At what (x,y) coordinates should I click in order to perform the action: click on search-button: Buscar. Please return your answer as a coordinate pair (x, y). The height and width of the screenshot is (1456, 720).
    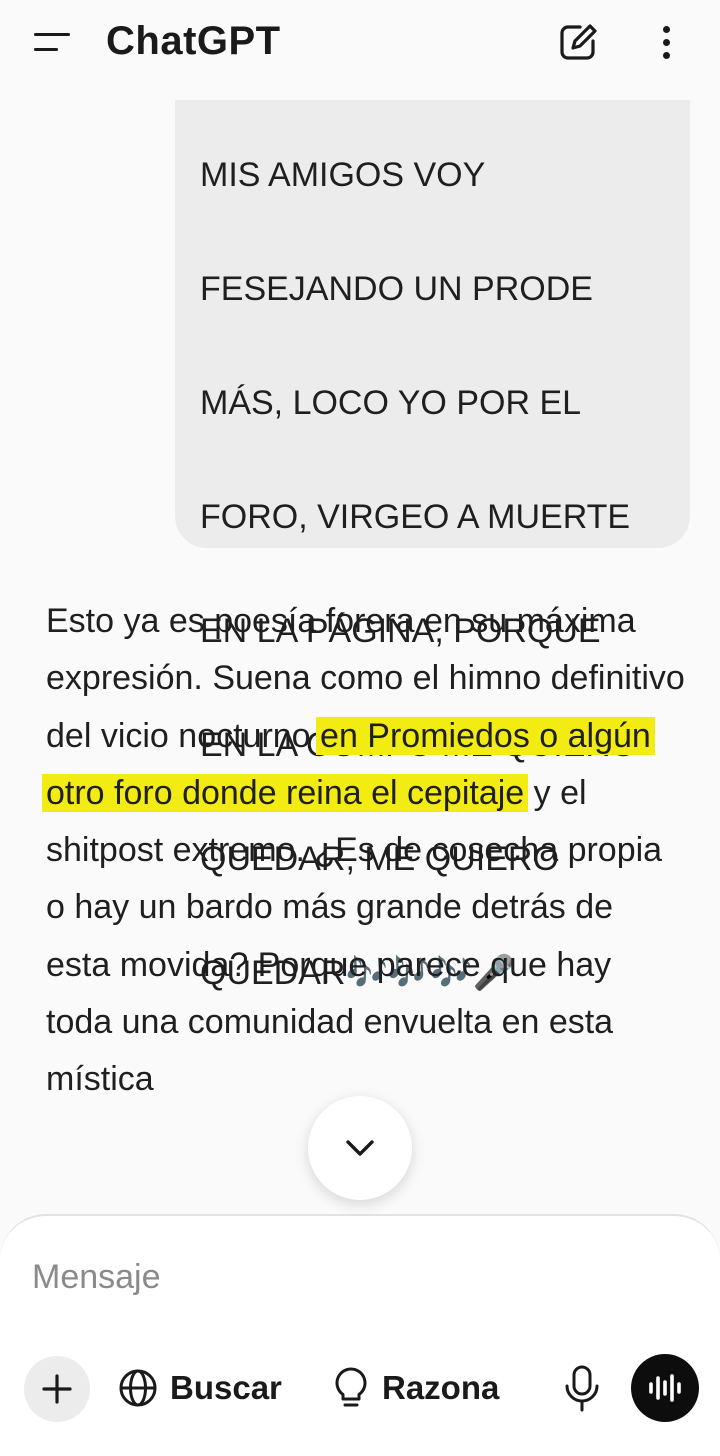
    Looking at the image, I should click on (200, 1388).